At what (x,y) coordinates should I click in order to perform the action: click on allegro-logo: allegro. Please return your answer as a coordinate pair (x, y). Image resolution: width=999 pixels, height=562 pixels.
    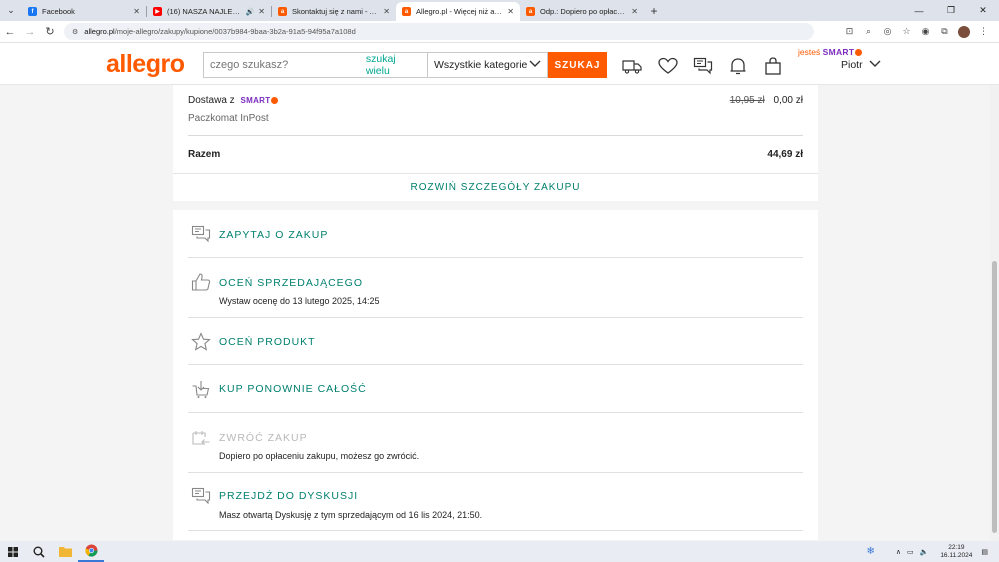
    Looking at the image, I should click on (145, 64).